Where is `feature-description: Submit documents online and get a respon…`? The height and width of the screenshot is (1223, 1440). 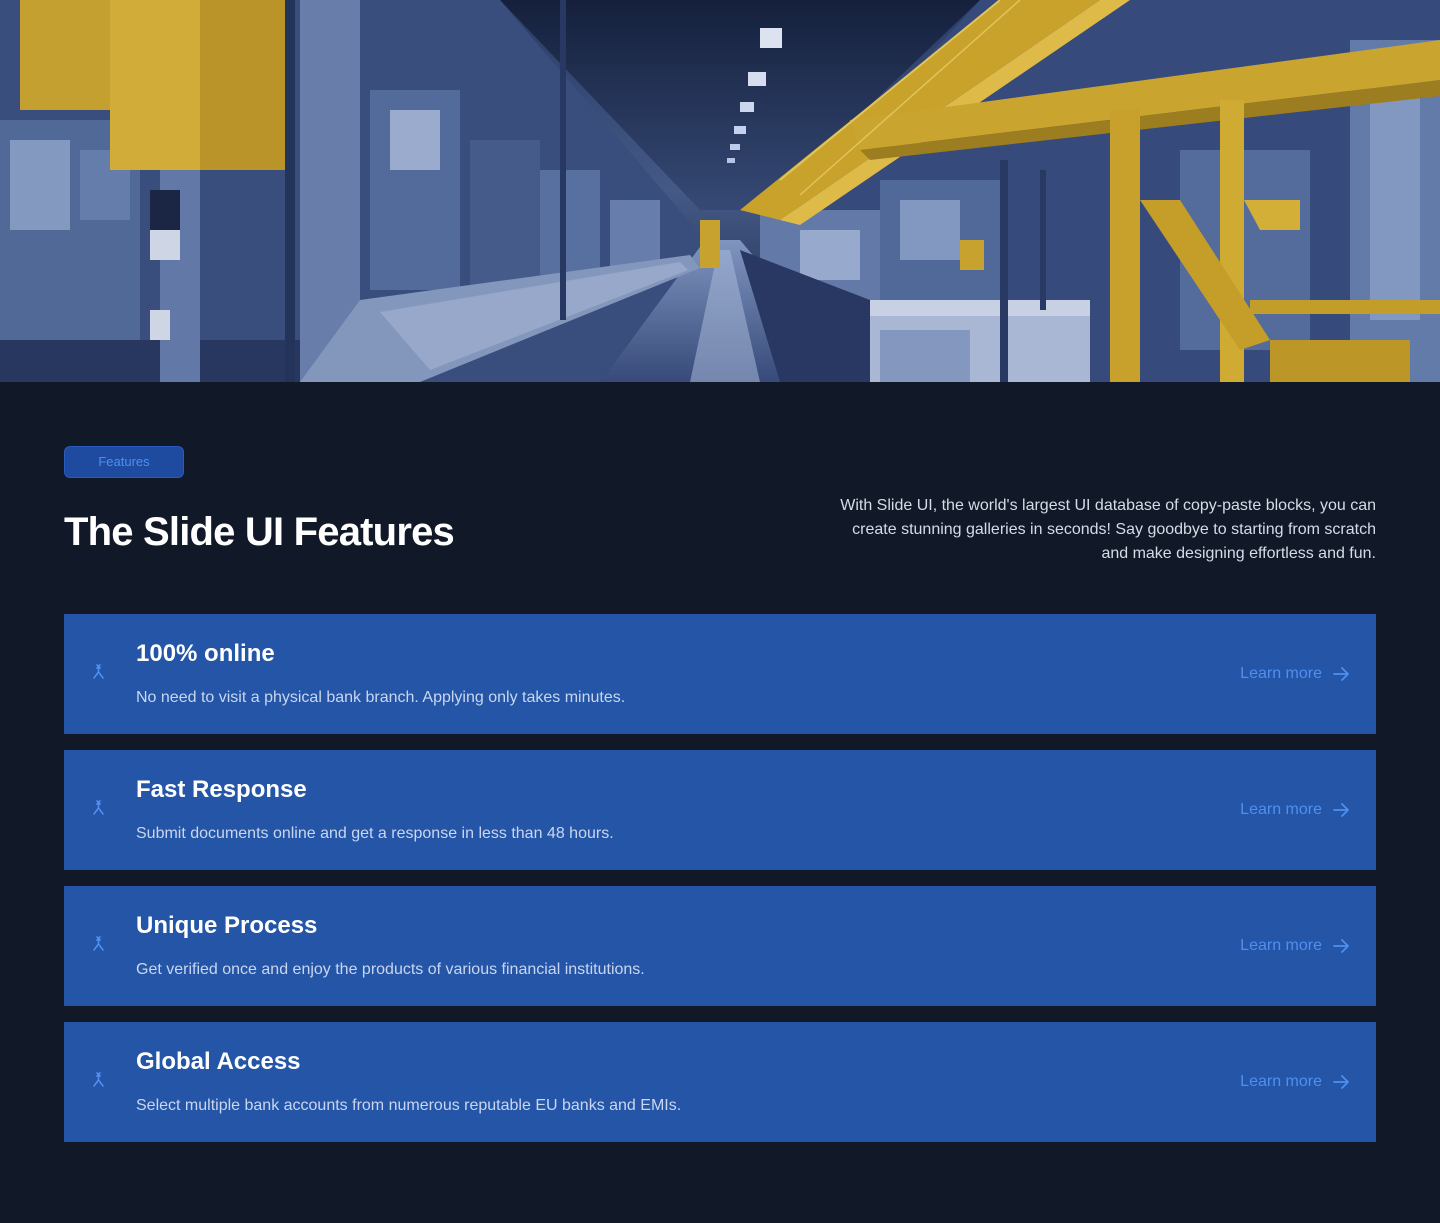 feature-description: Submit documents online and get a respon… is located at coordinates (375, 833).